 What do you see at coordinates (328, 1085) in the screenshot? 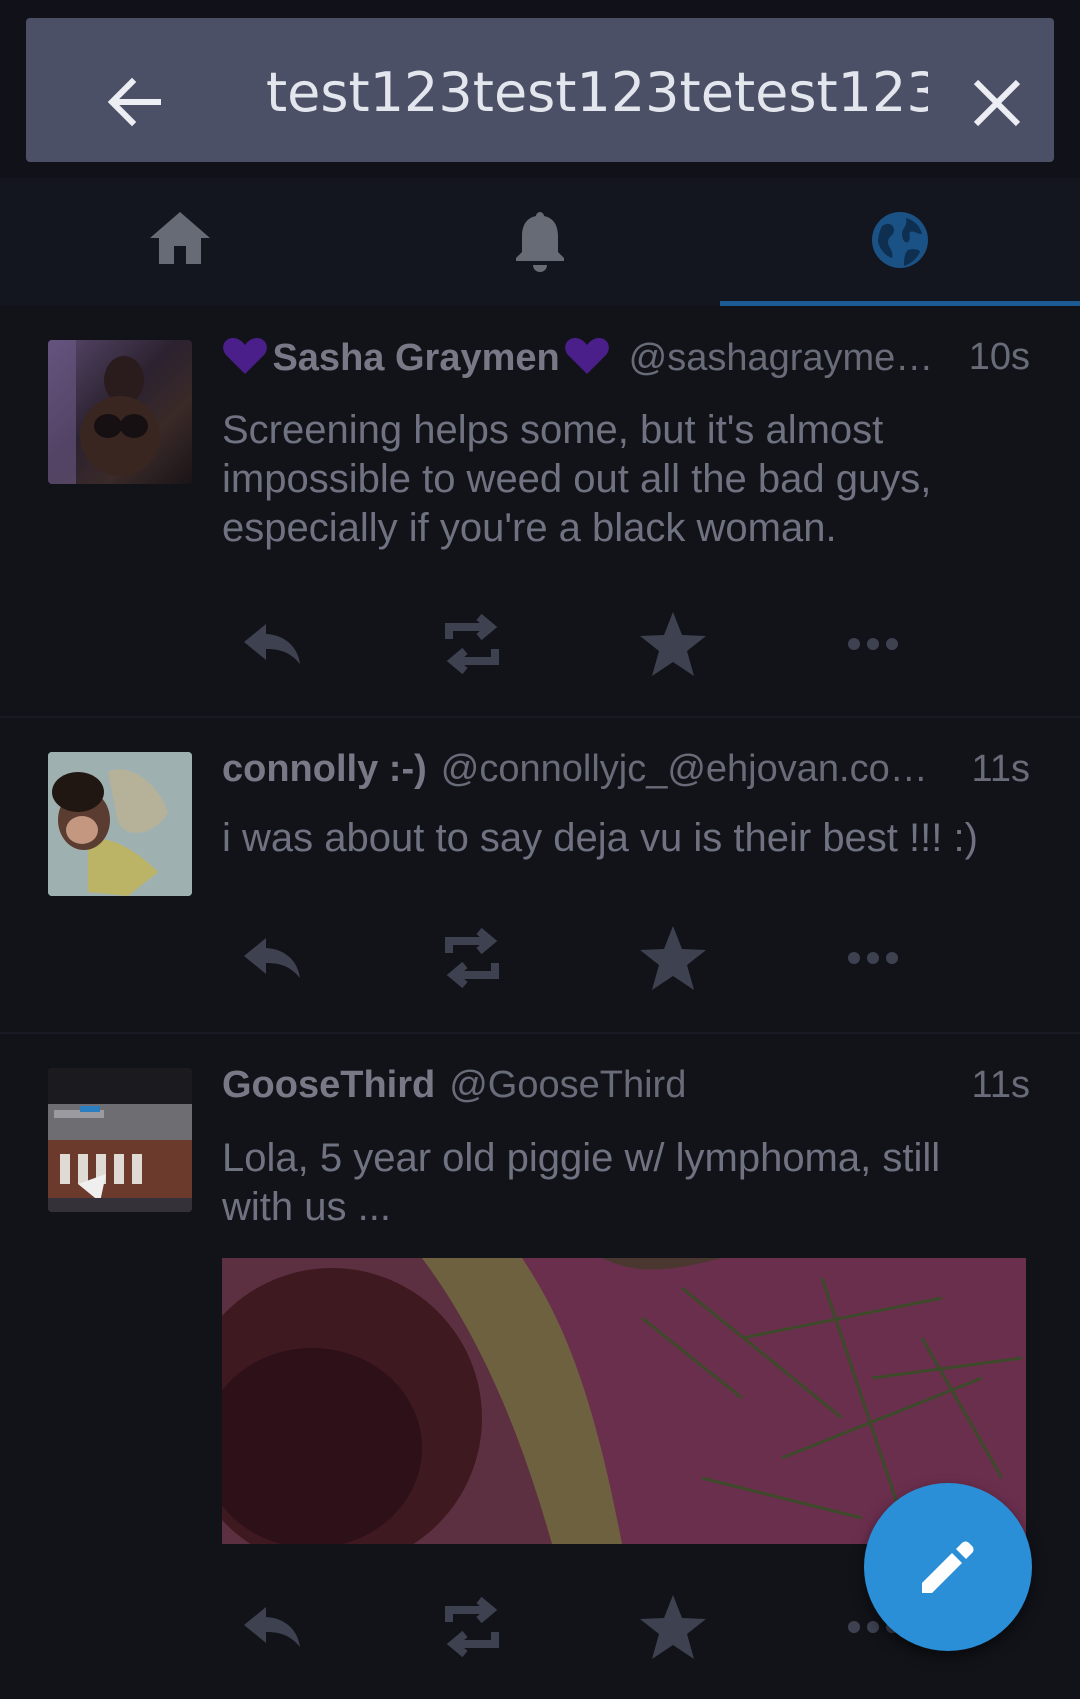
I see `display-name: GooseThird` at bounding box center [328, 1085].